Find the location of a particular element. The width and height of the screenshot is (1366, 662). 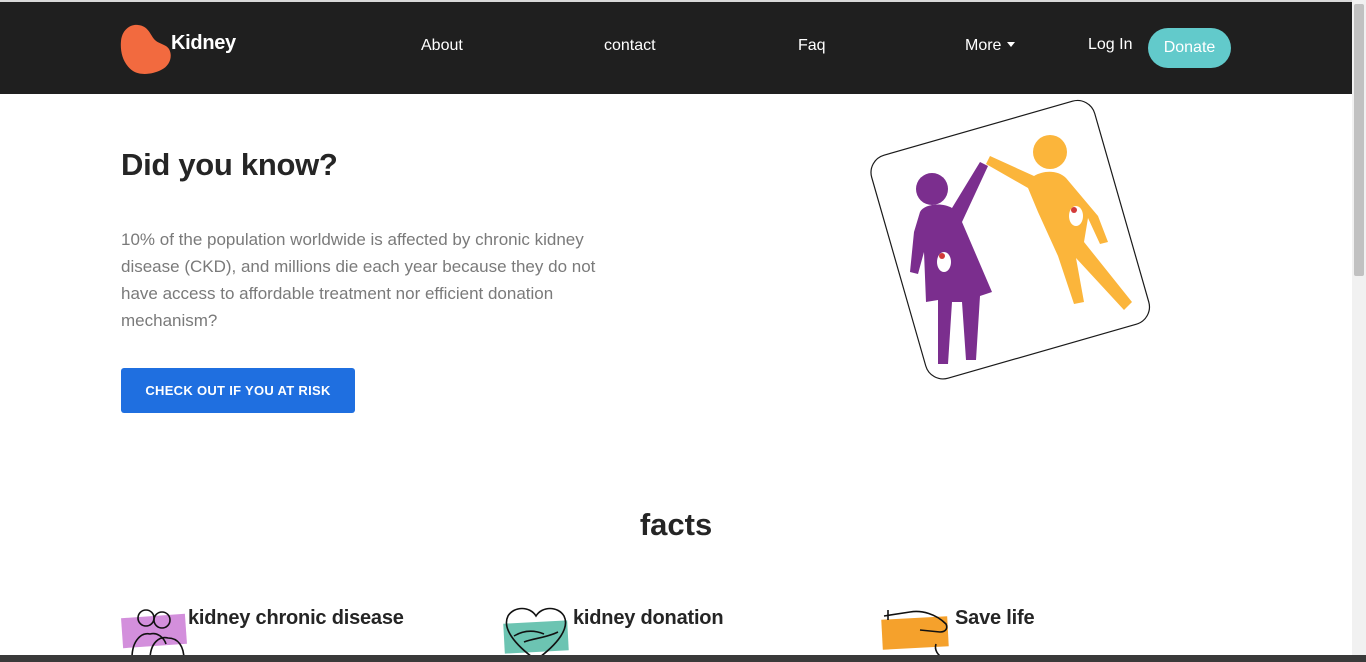

hero-title: Did you know? is located at coordinates (229, 164).